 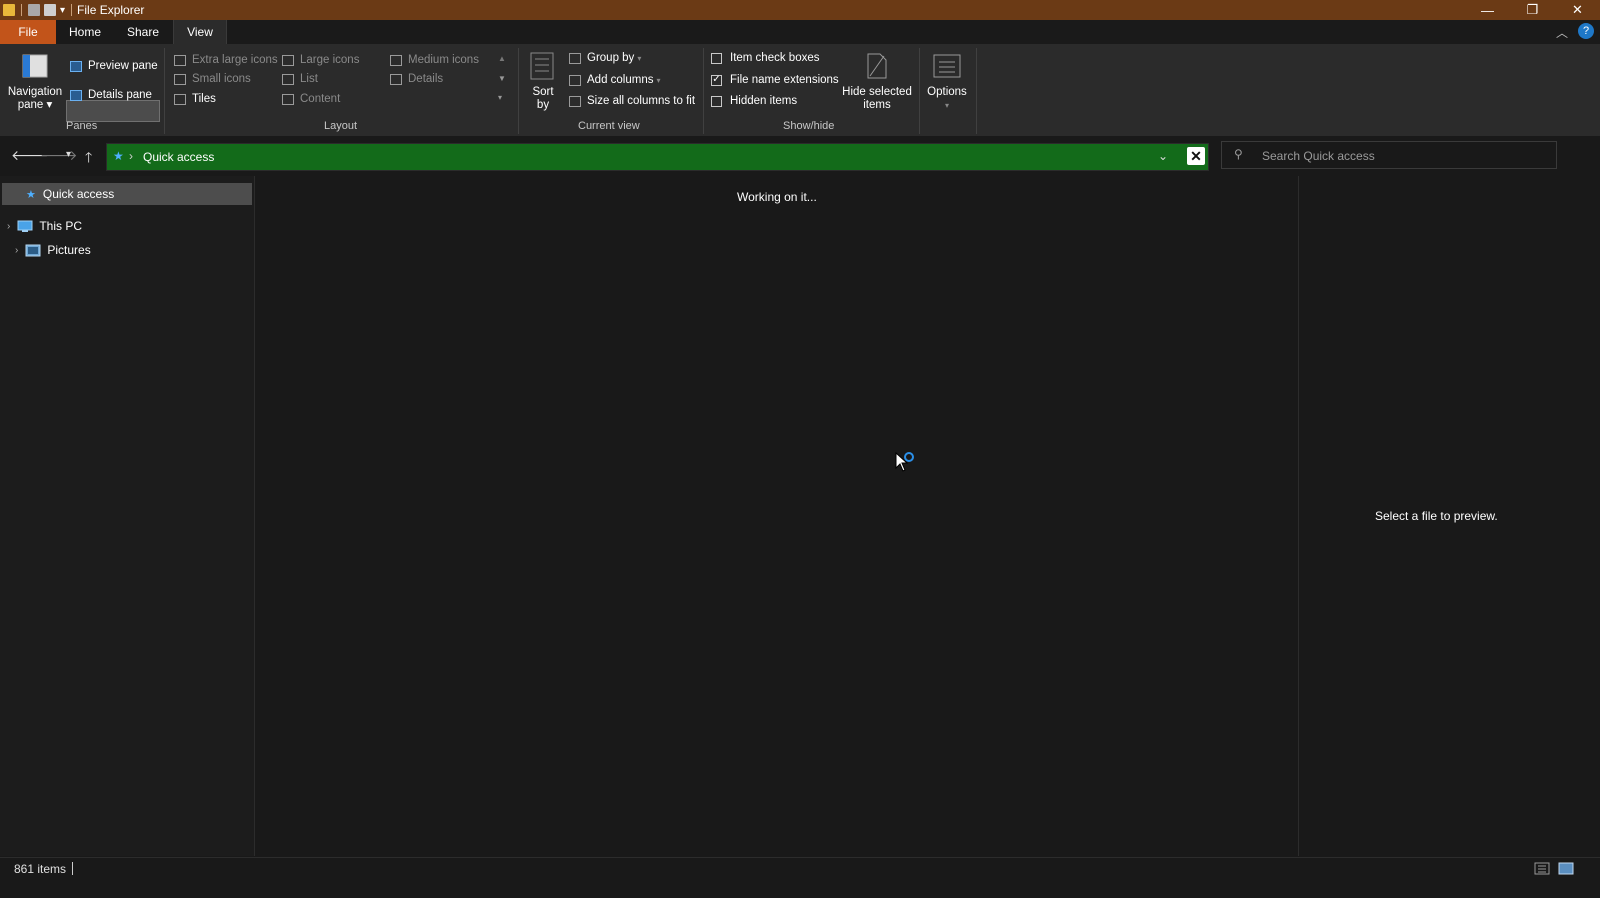 I want to click on nav-item-label: Pictures, so click(x=69, y=250).